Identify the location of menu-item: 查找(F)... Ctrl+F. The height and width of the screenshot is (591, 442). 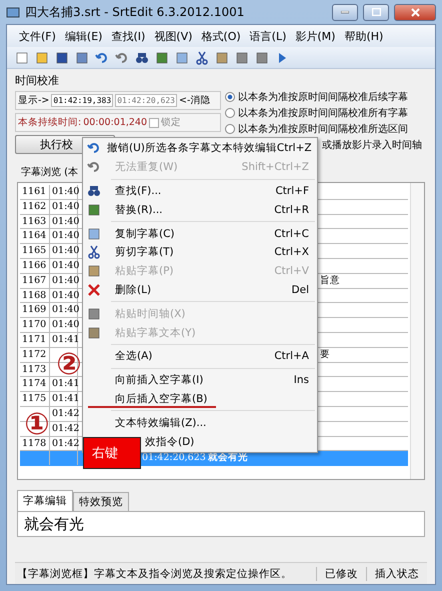
(200, 191).